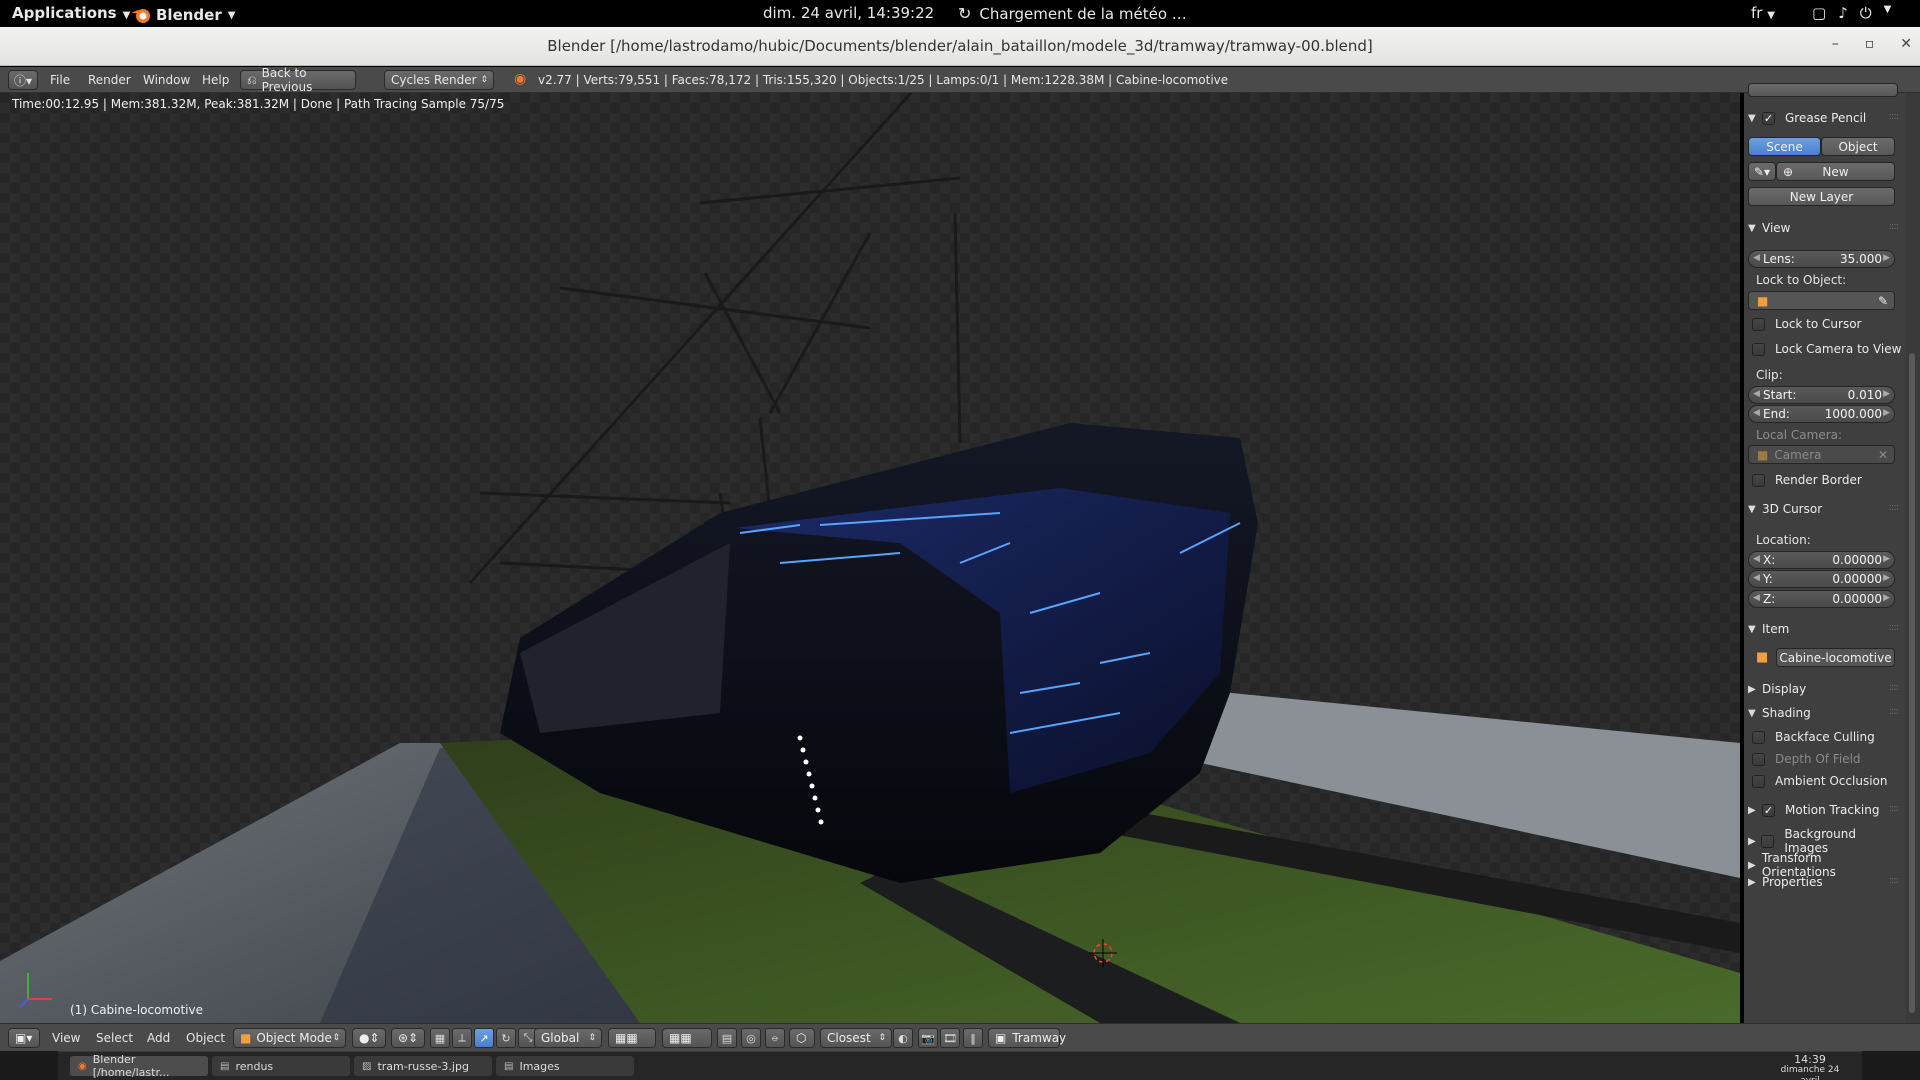 The width and height of the screenshot is (1920, 1080). What do you see at coordinates (158, 1038) in the screenshot?
I see `menu-add: Add` at bounding box center [158, 1038].